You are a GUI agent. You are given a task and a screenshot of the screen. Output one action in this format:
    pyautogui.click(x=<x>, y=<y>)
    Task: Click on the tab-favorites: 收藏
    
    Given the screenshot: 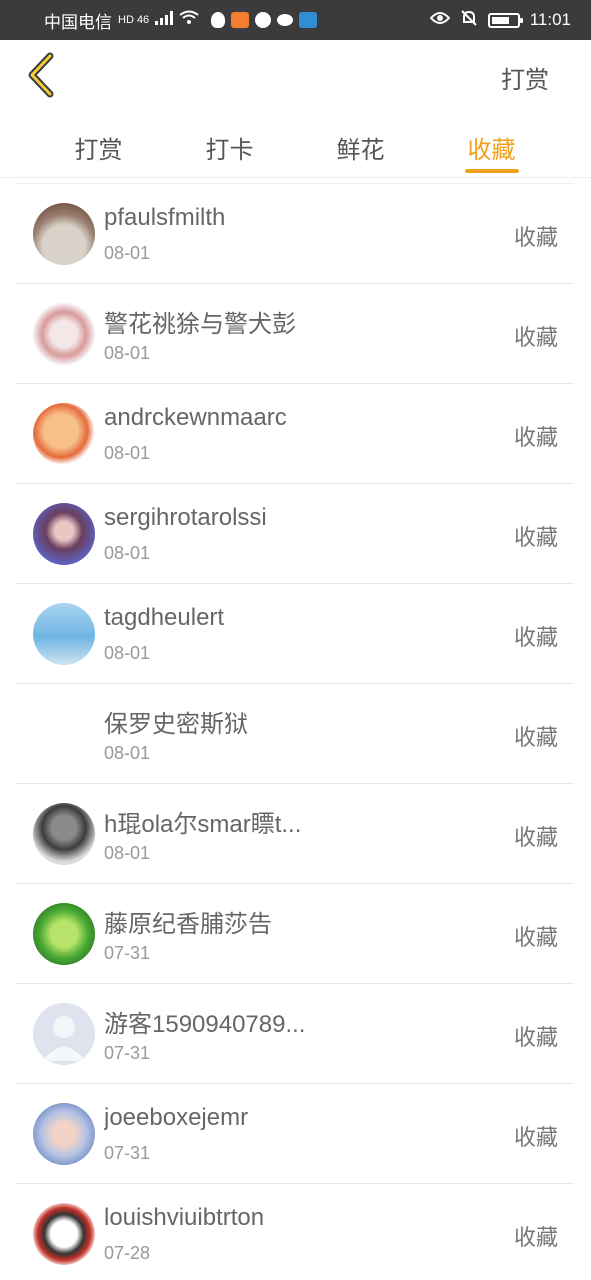 What is the action you would take?
    pyautogui.click(x=491, y=144)
    